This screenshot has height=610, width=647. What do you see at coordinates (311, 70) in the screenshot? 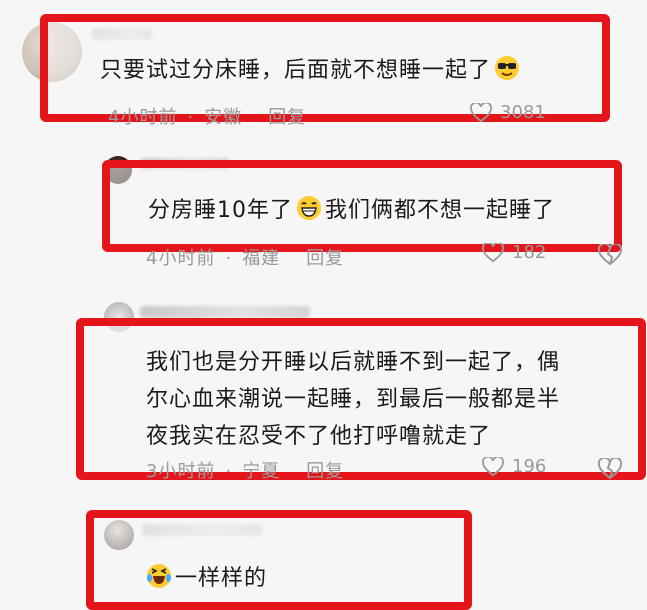
I see `comment-text: 只要试过分床睡，后面就不想睡一起了` at bounding box center [311, 70].